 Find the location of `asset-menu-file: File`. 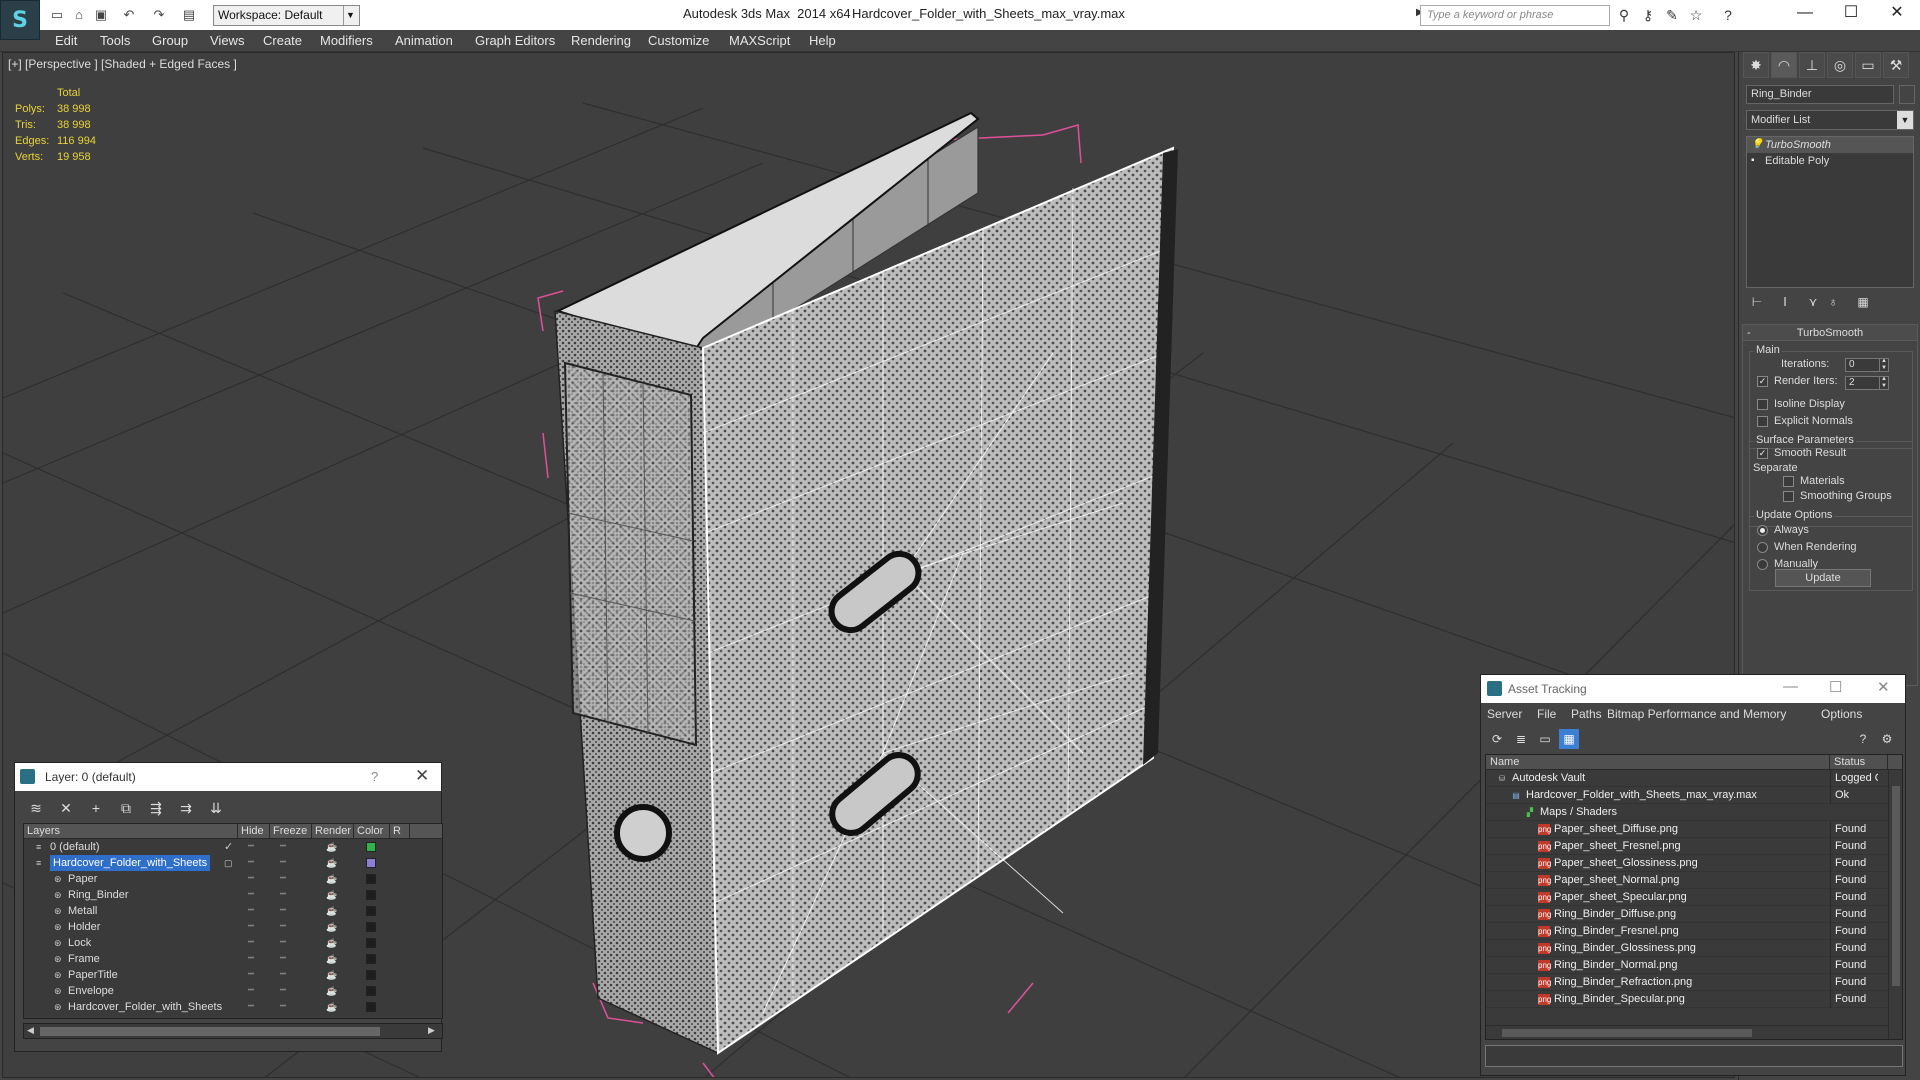

asset-menu-file: File is located at coordinates (1546, 714).